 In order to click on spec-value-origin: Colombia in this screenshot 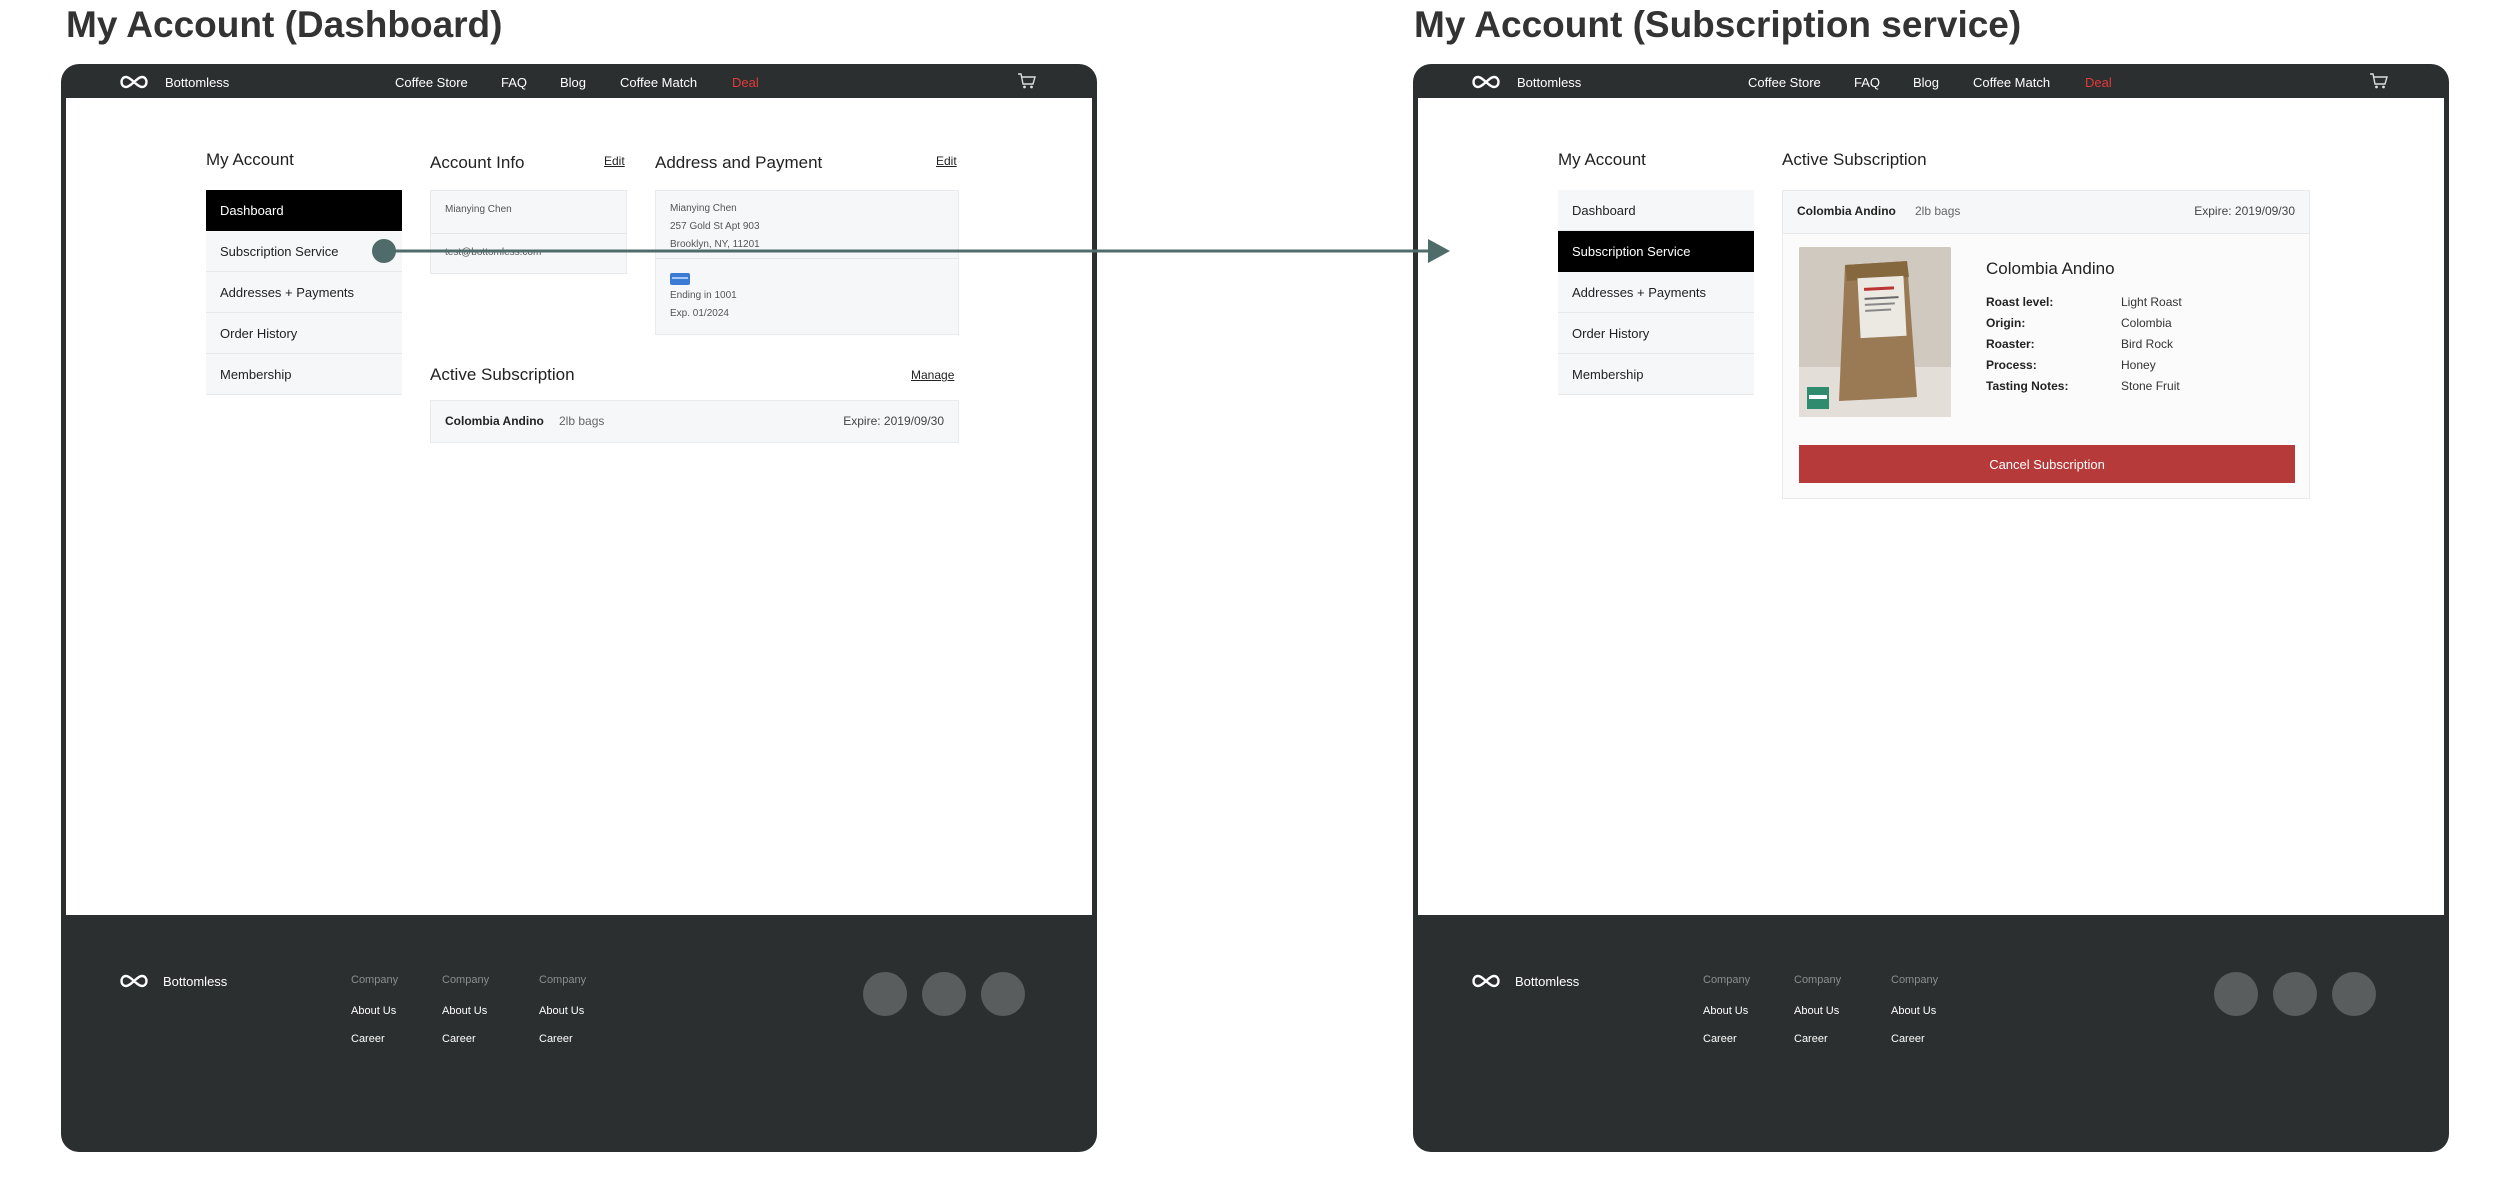, I will do `click(2146, 323)`.